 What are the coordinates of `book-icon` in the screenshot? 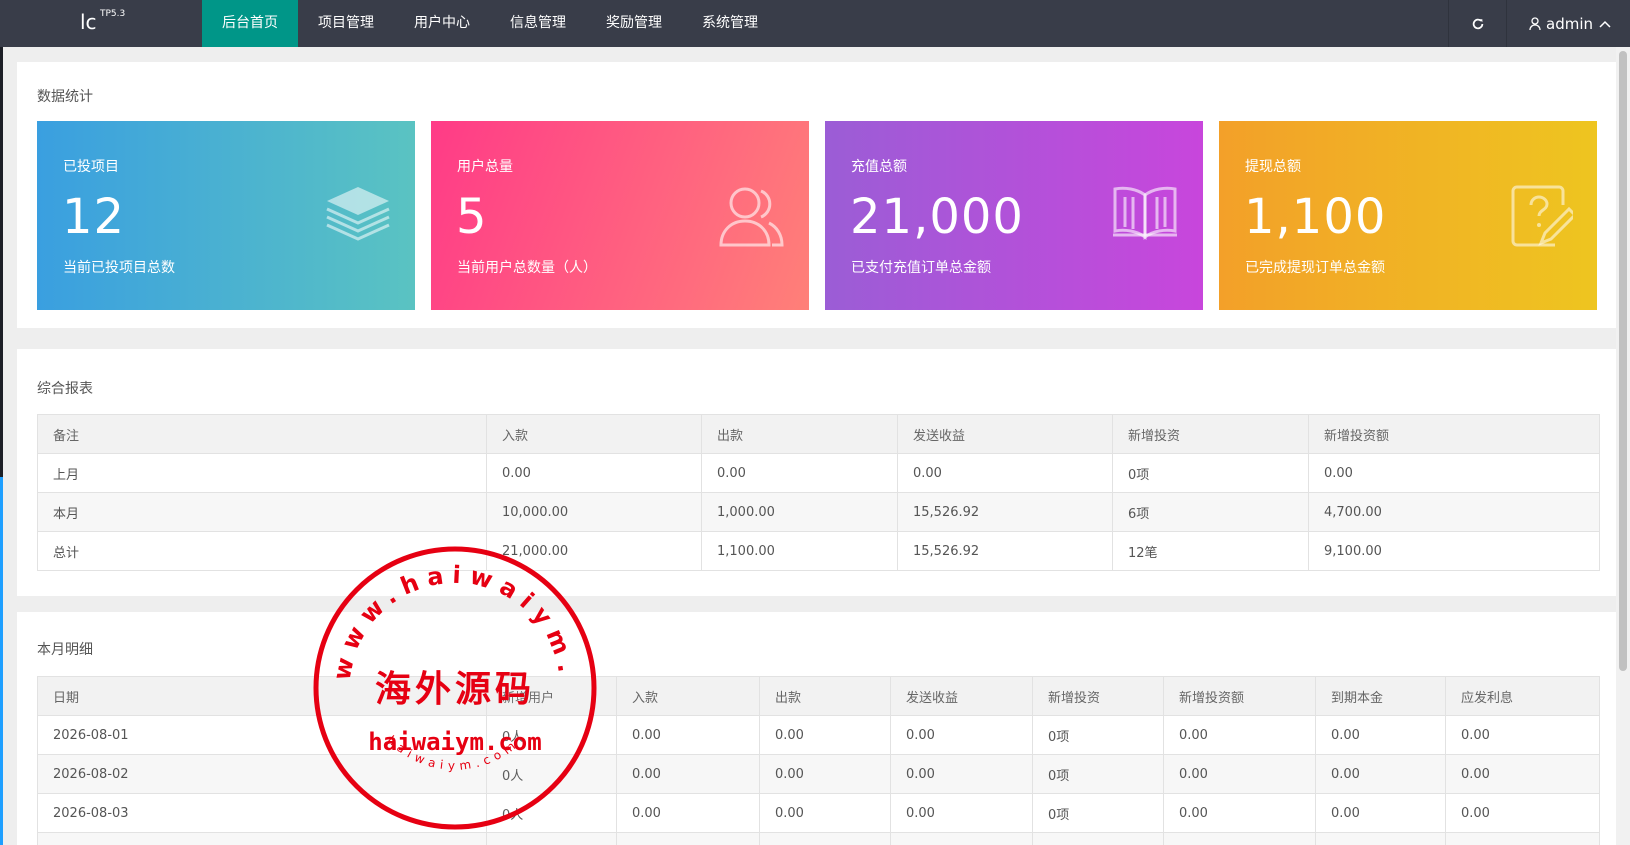 It's located at (1145, 213).